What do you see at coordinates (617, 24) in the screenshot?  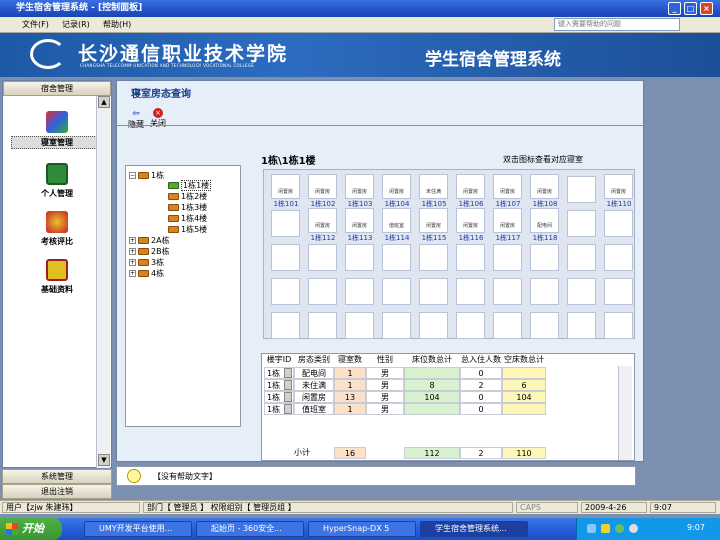 I see `help-search-input: 键入需要帮助的问题` at bounding box center [617, 24].